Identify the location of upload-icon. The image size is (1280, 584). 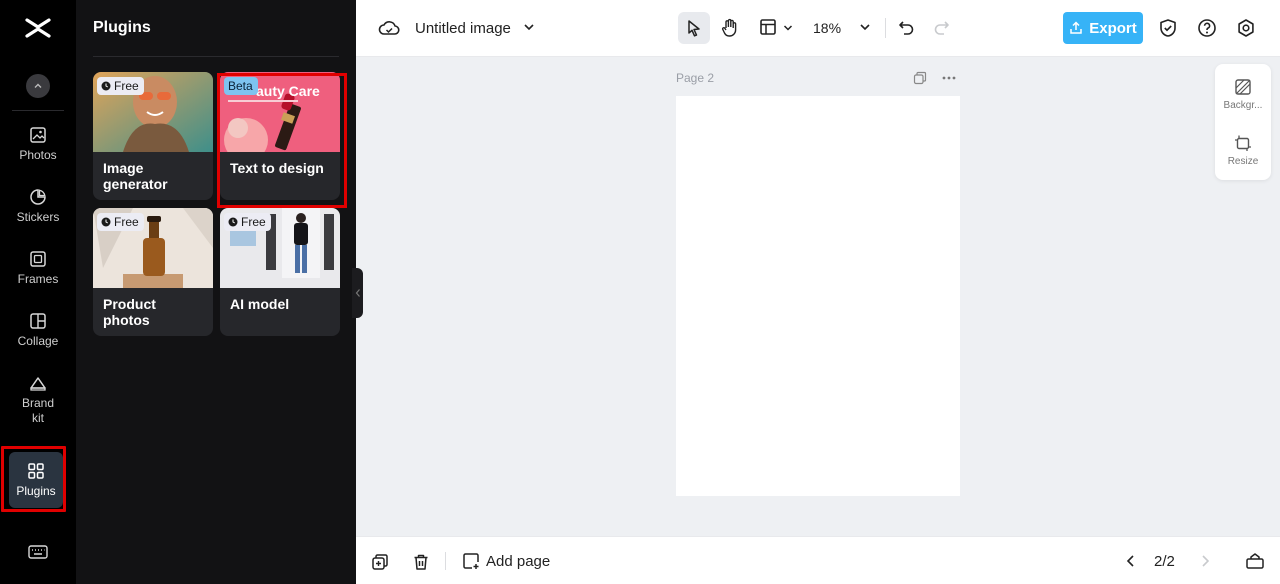
(1076, 27).